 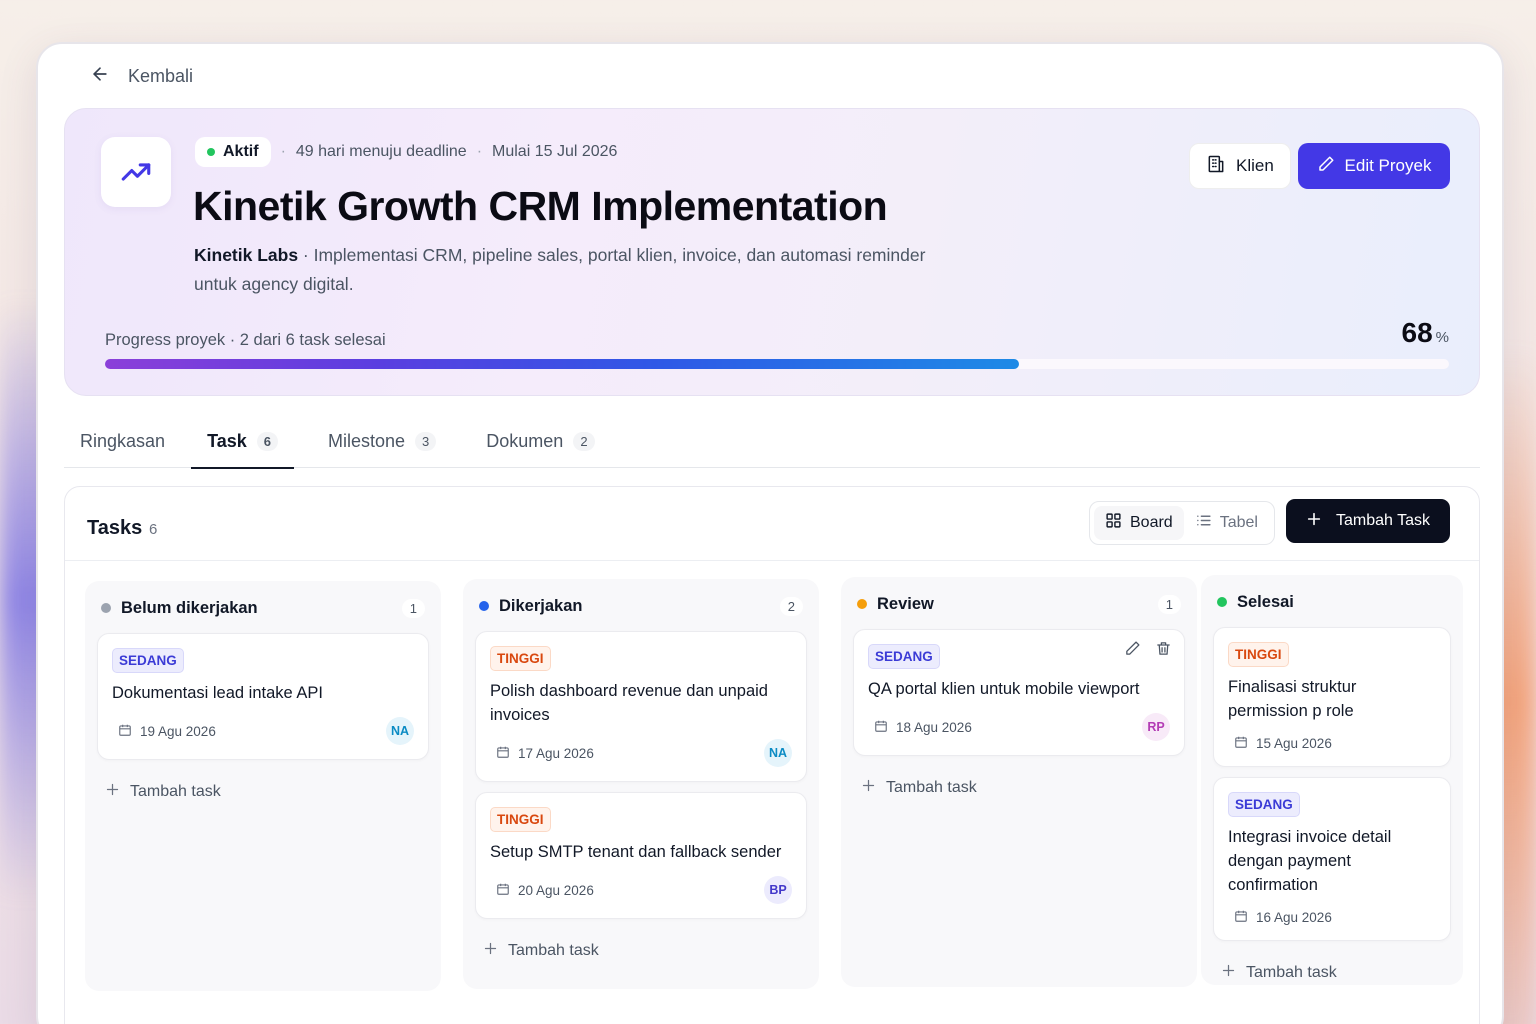 What do you see at coordinates (1388, 165) in the screenshot?
I see `edit-project-label: Edit Proyek` at bounding box center [1388, 165].